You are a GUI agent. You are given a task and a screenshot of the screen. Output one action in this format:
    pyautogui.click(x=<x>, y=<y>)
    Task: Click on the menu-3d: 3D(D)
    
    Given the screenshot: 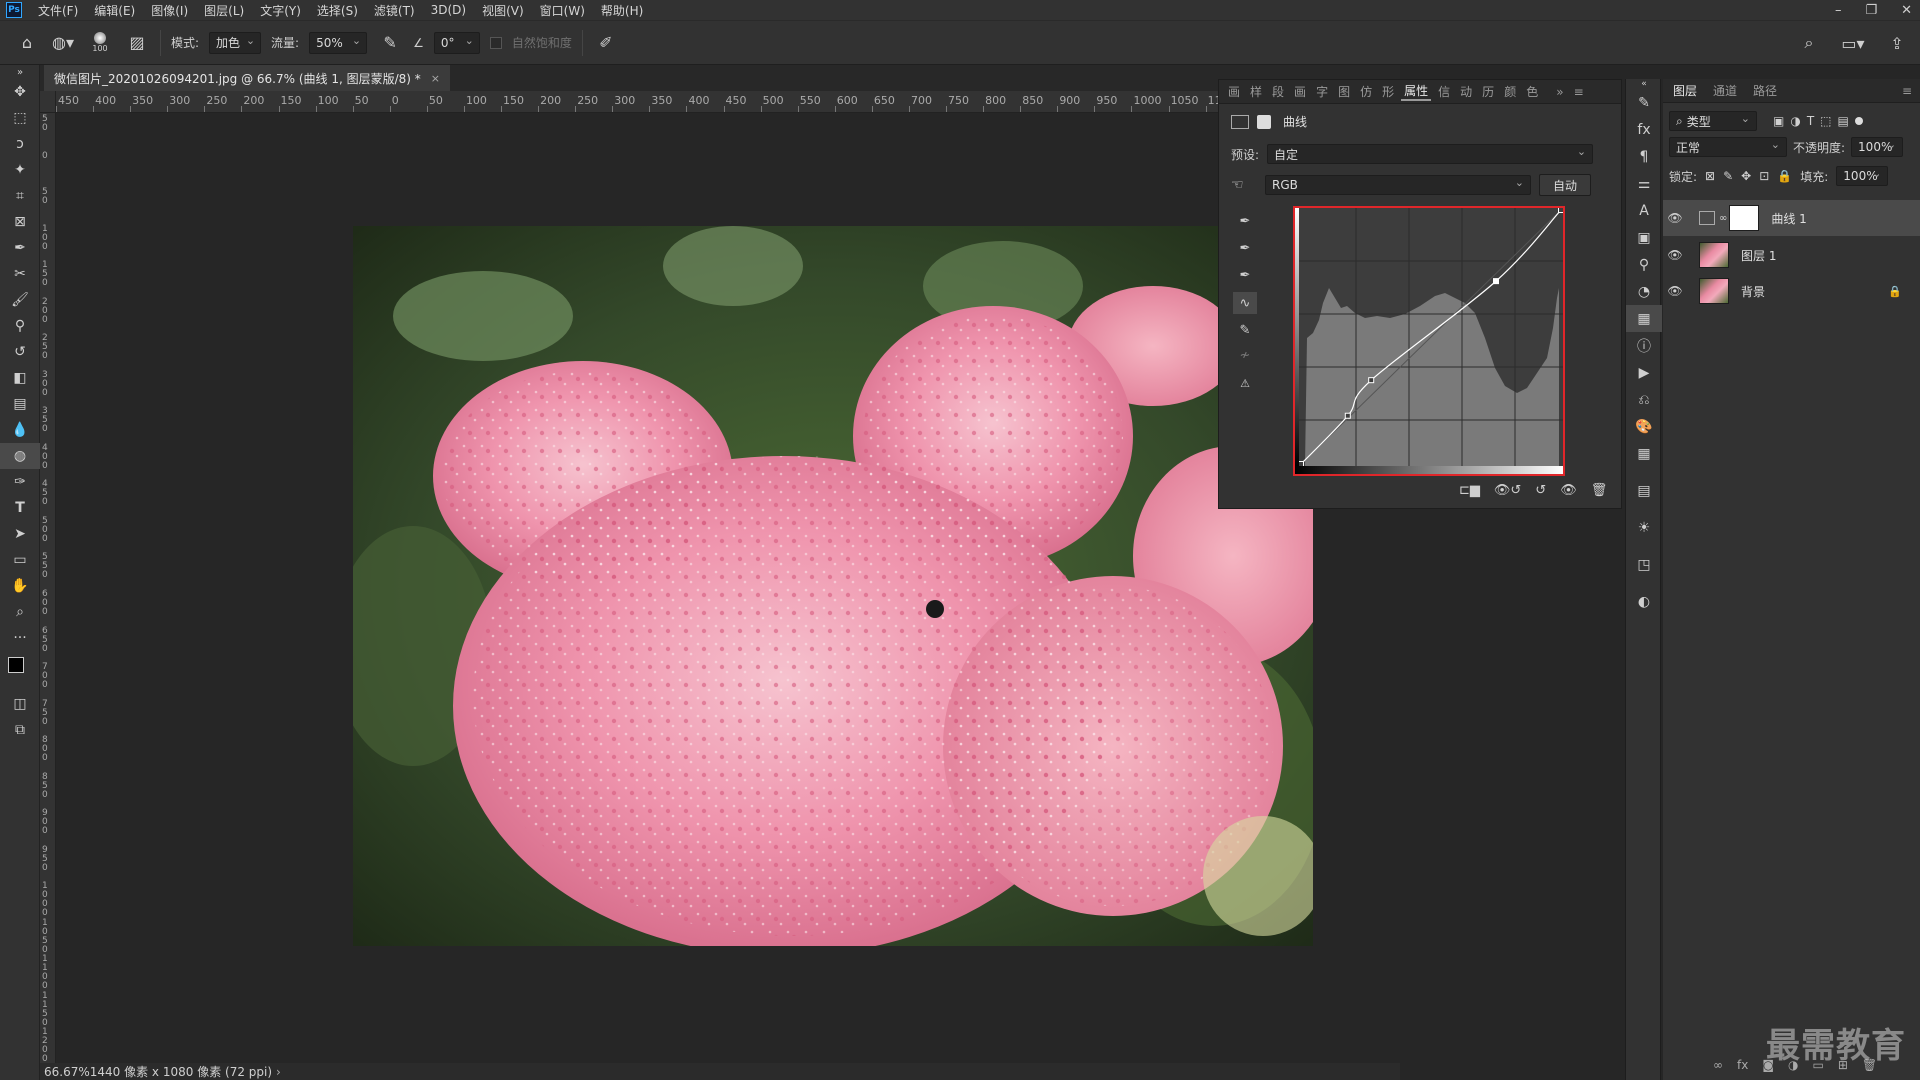 What is the action you would take?
    pyautogui.click(x=448, y=10)
    